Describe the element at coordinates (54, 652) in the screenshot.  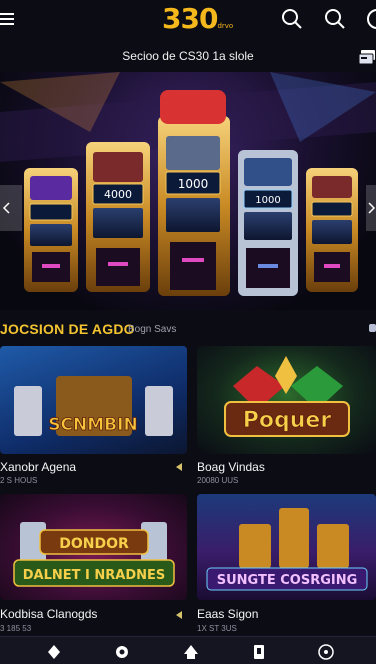
I see `diamond-icon` at that location.